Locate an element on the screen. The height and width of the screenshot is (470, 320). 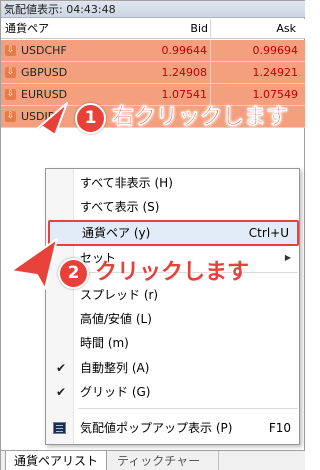
step2-callout: 2 クリックします is located at coordinates (178, 274).